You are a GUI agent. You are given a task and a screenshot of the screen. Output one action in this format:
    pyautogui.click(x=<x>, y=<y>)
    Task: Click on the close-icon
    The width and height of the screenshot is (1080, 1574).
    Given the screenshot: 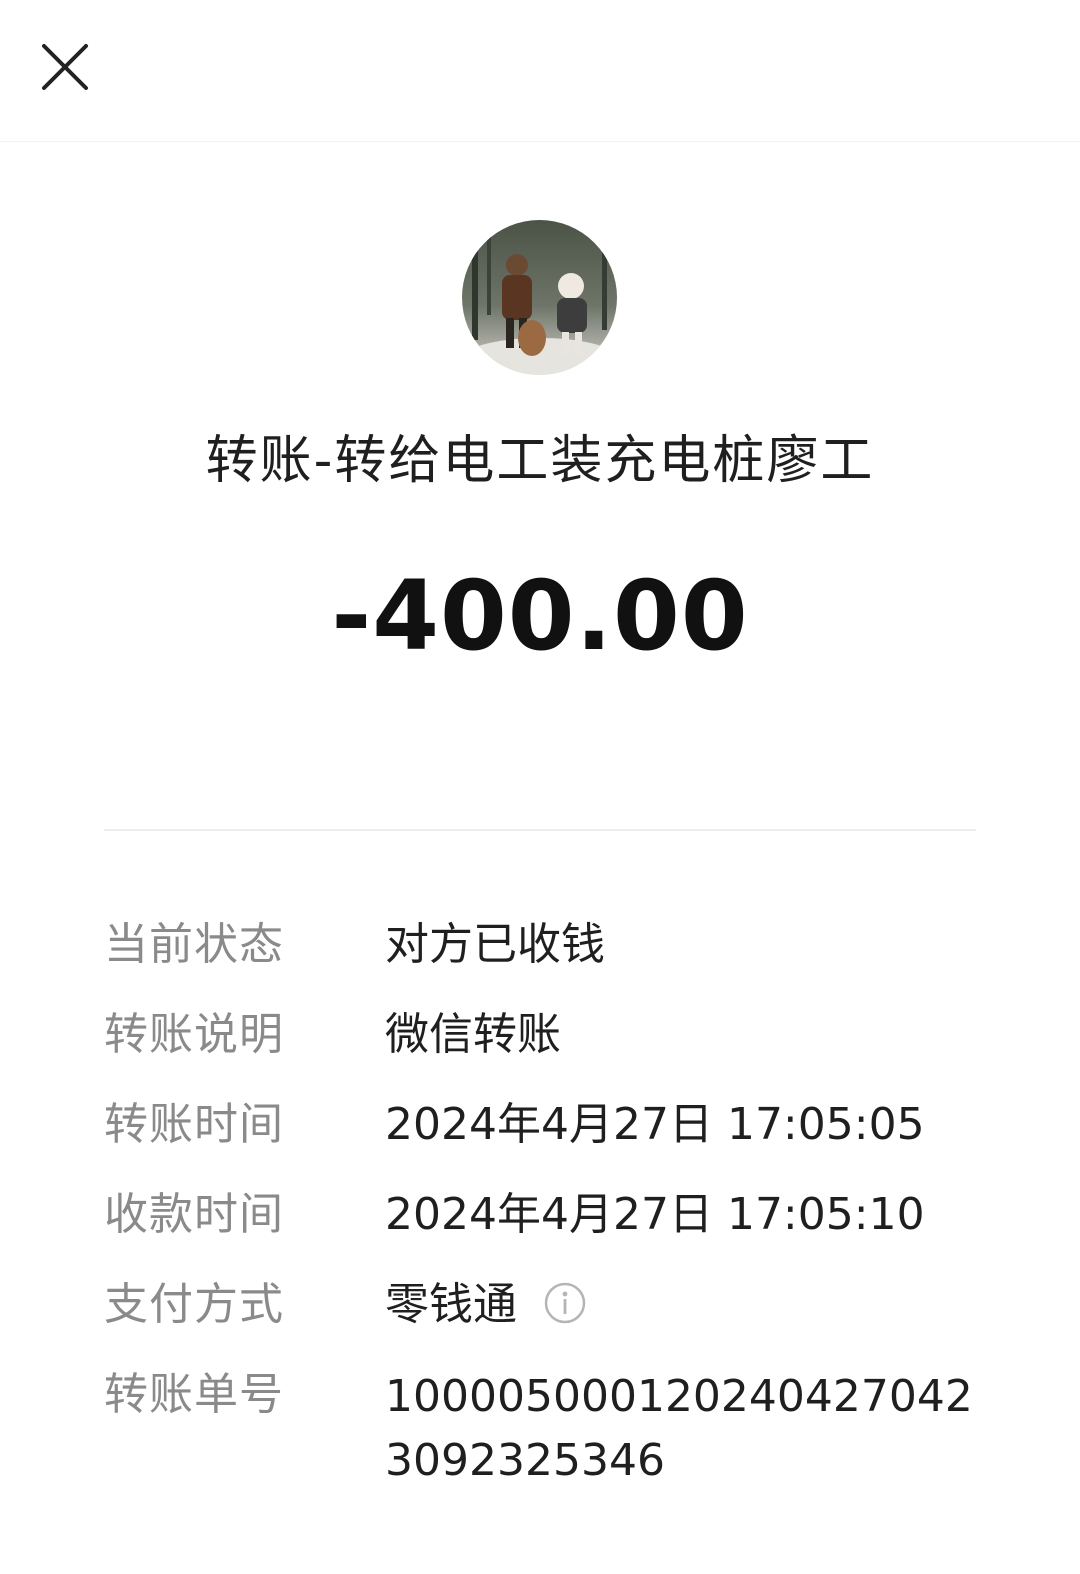 What is the action you would take?
    pyautogui.click(x=65, y=67)
    